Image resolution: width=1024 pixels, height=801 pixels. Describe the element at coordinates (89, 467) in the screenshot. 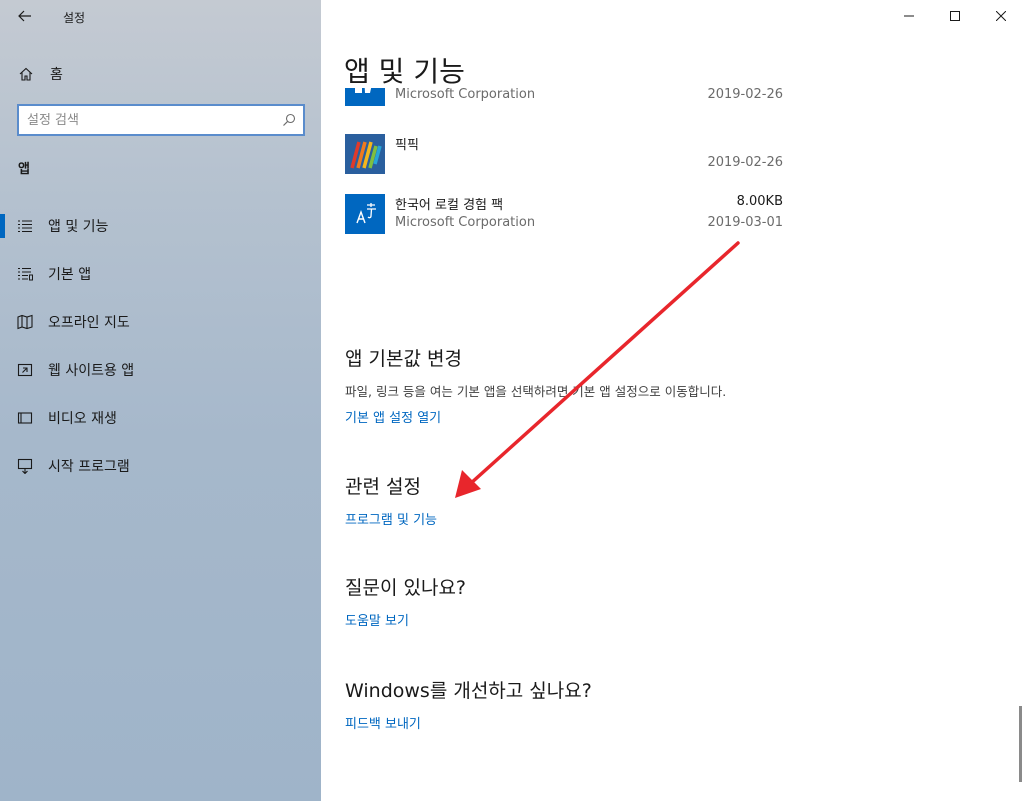

I see `sidebar-item-label: 시작 프로그램` at that location.